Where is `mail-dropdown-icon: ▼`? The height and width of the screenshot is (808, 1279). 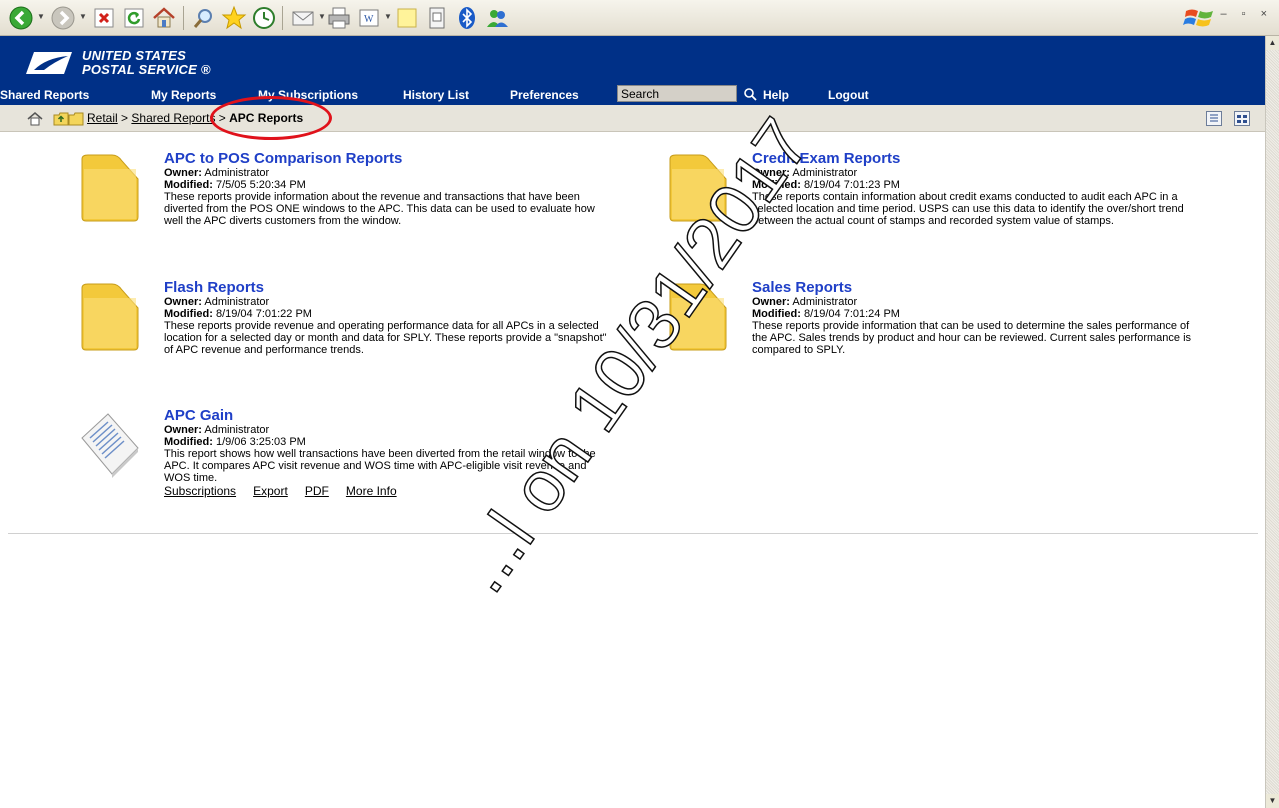
mail-dropdown-icon: ▼ is located at coordinates (322, 17).